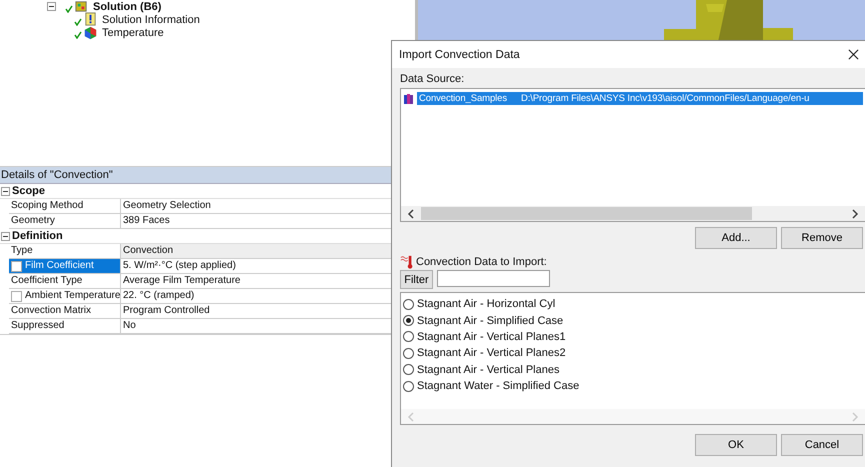 The image size is (865, 467). I want to click on property-name: Scoping Method, so click(65, 206).